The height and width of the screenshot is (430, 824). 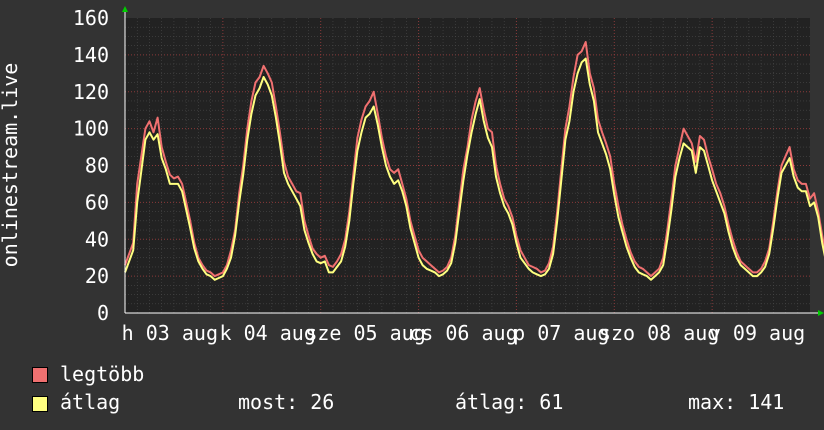 What do you see at coordinates (103, 313) in the screenshot?
I see `y-tick-label: 0` at bounding box center [103, 313].